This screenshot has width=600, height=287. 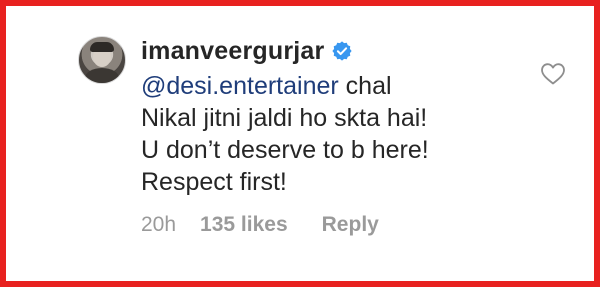 I want to click on likes-count: 135 likes, so click(x=244, y=225).